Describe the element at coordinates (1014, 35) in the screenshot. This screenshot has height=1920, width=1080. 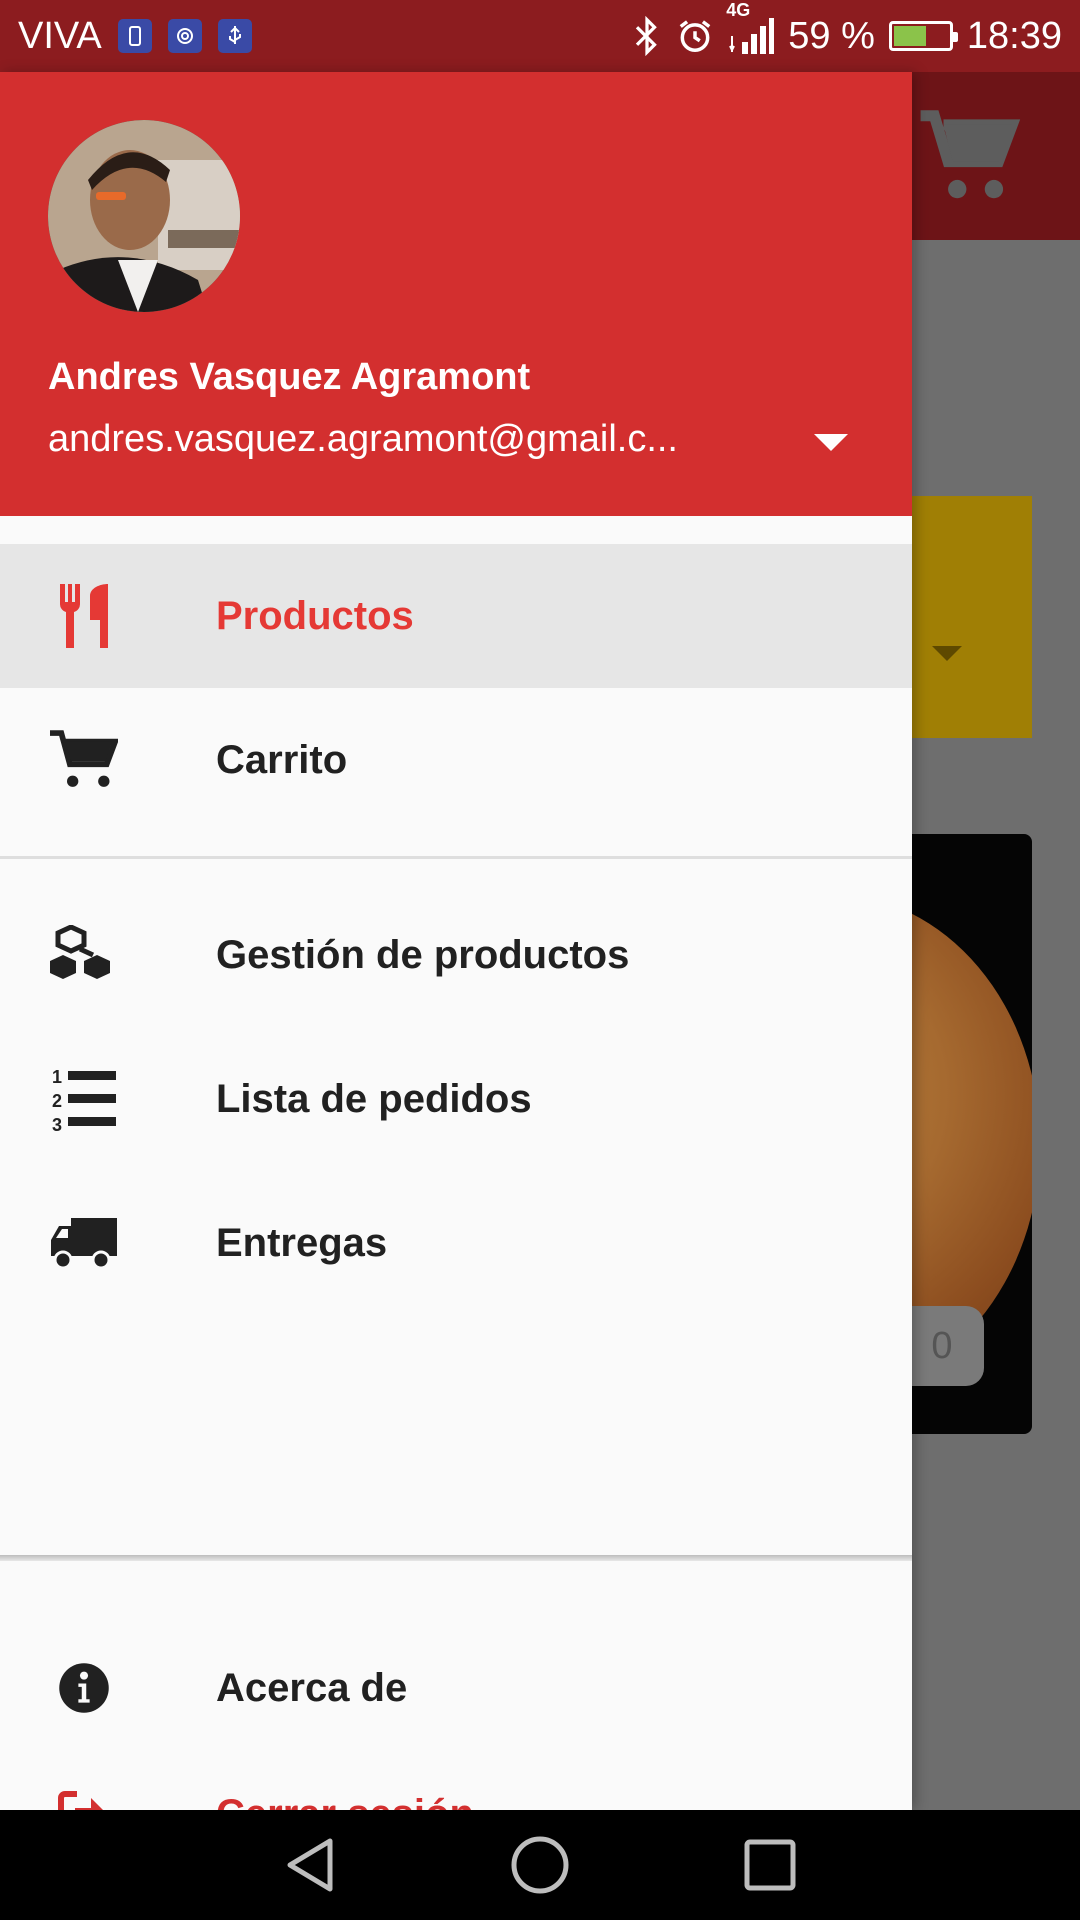
I see `clock: 18:39` at that location.